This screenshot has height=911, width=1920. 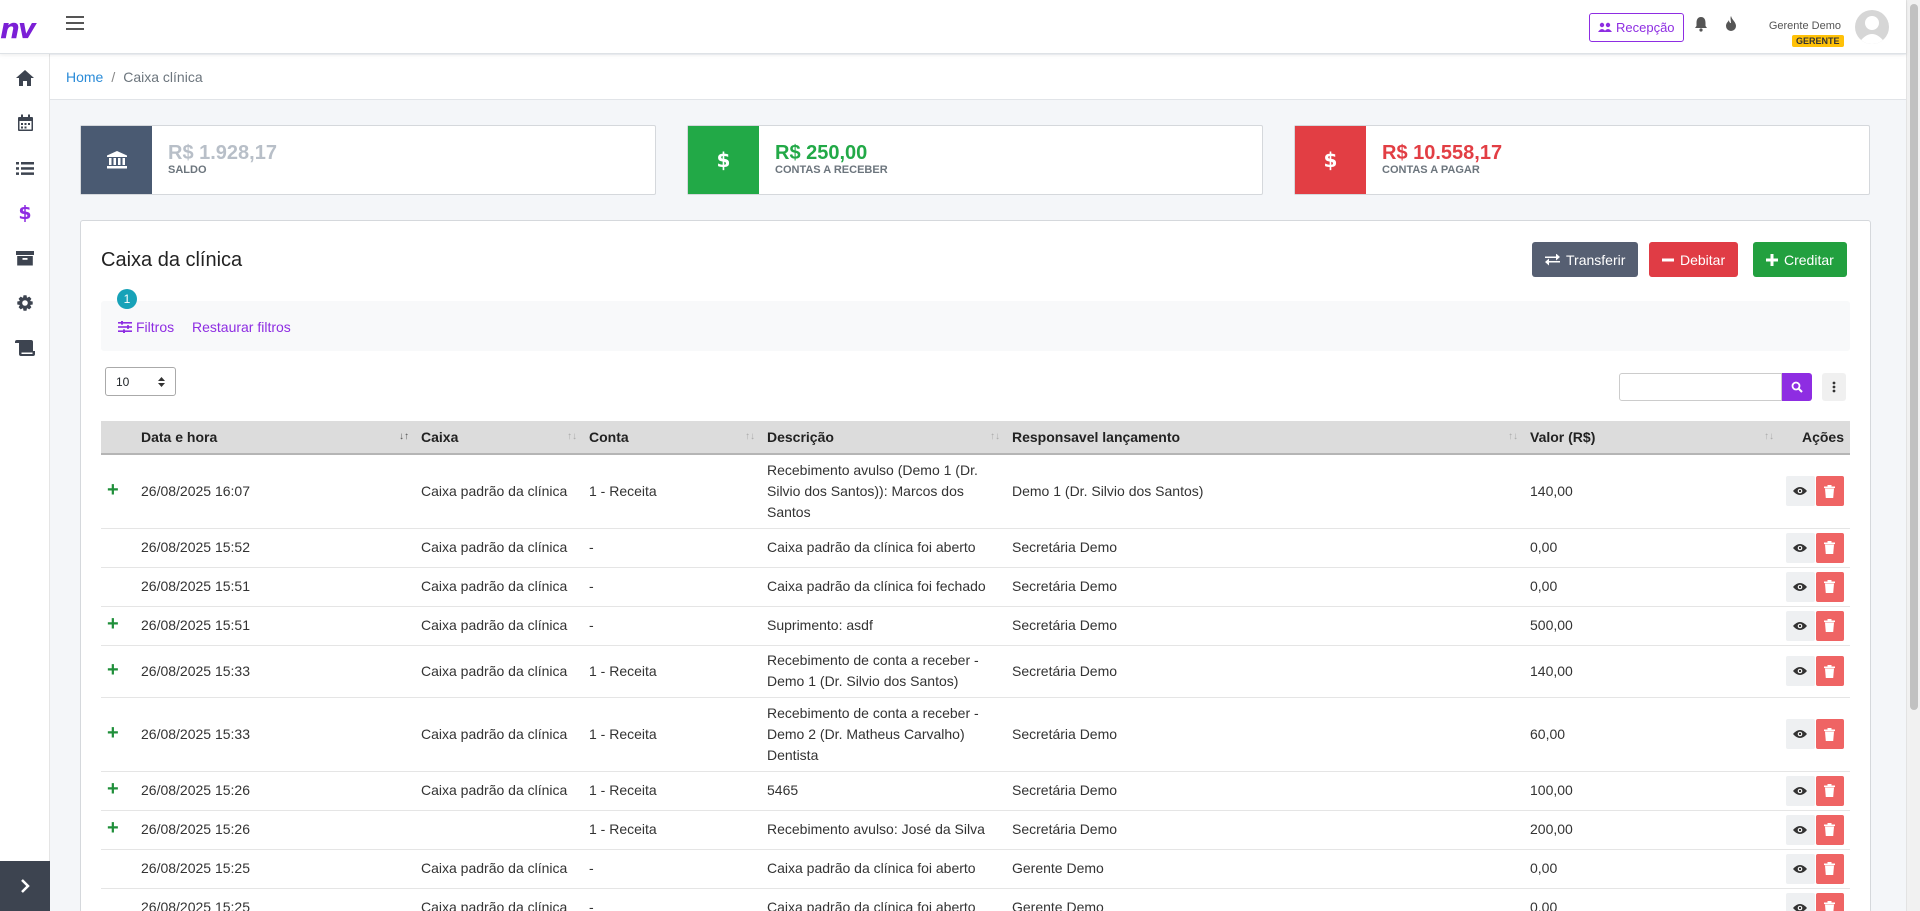 I want to click on sidebar-item-list, so click(x=25, y=168).